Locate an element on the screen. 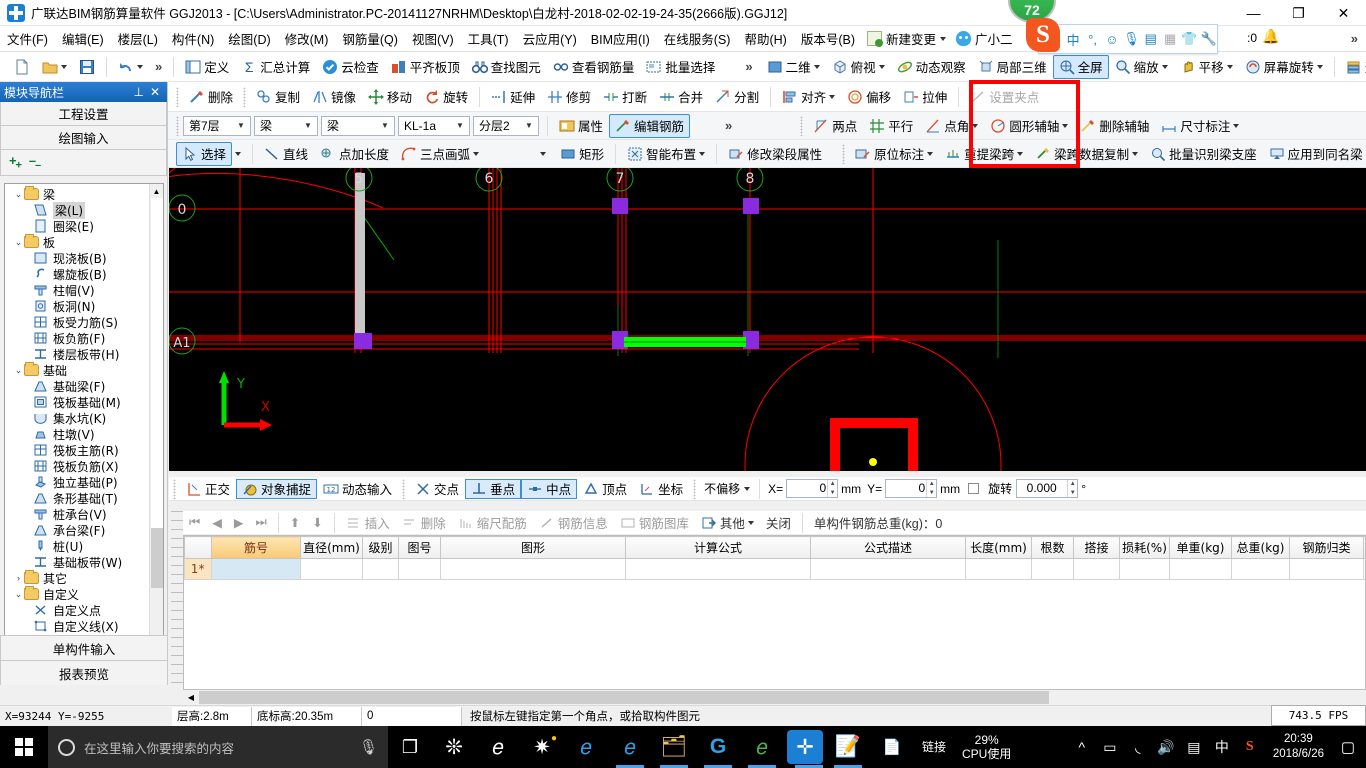 Image resolution: width=1366 pixels, height=768 pixels. view-rebar-qty-button: 查看钢筋量 is located at coordinates (594, 67).